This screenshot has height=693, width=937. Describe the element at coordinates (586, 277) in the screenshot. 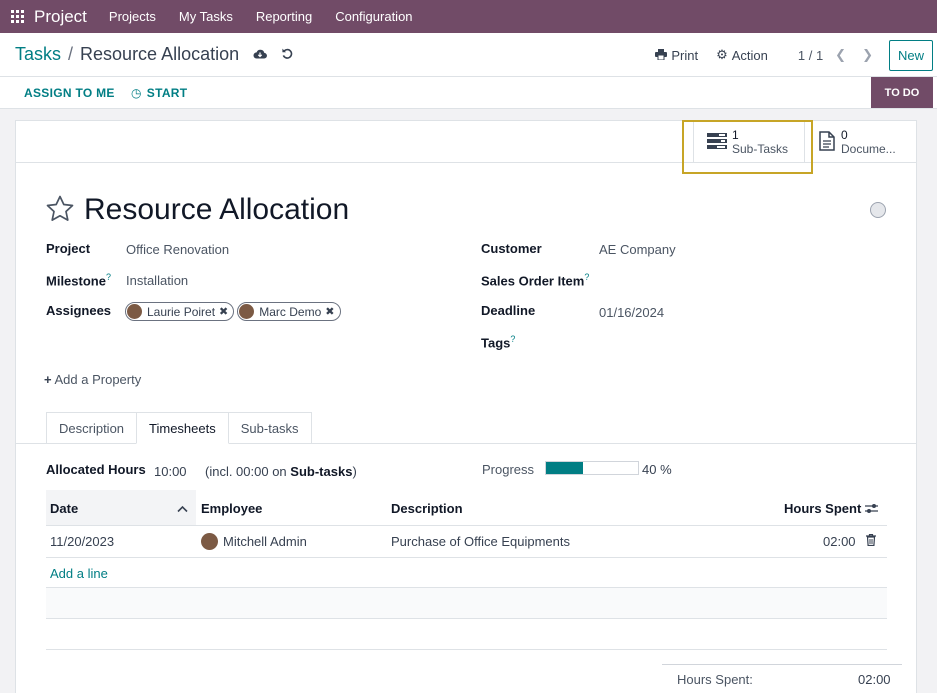

I see `sales-order-help-icon: ?` at that location.